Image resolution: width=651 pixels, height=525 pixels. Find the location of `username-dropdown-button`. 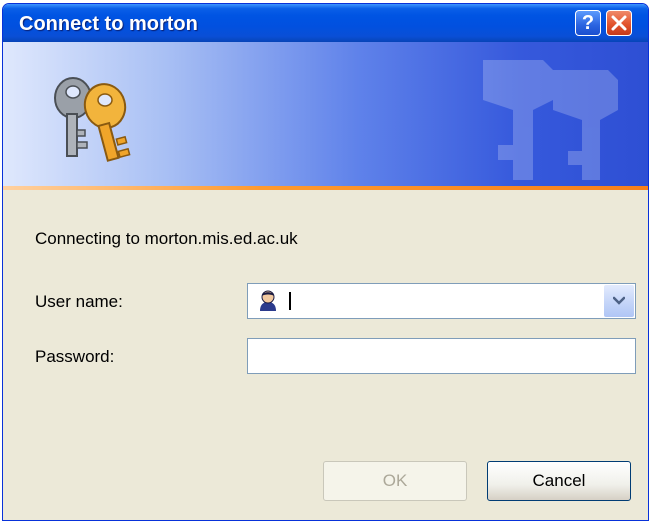

username-dropdown-button is located at coordinates (619, 301).